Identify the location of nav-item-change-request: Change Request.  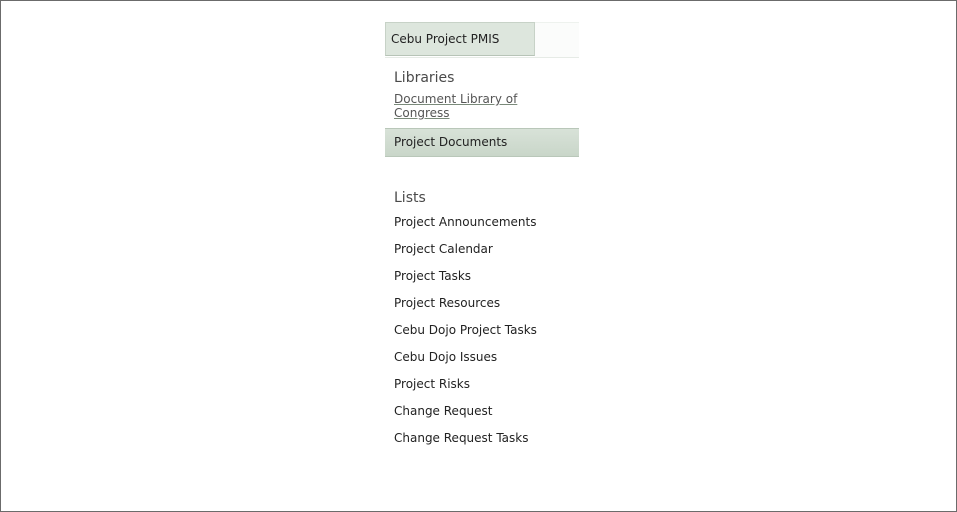
(482, 411).